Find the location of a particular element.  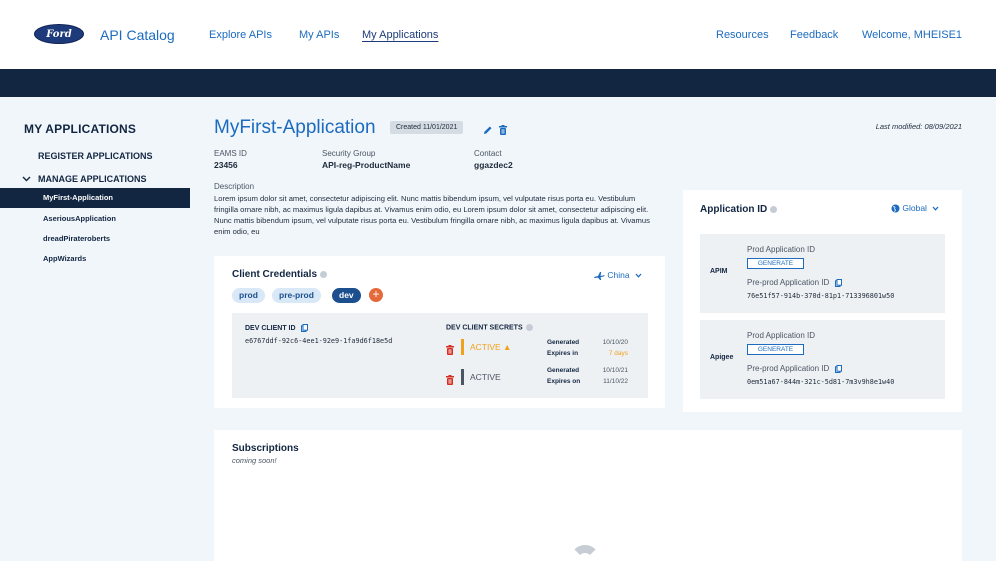

nav-resources: Resources is located at coordinates (742, 35).